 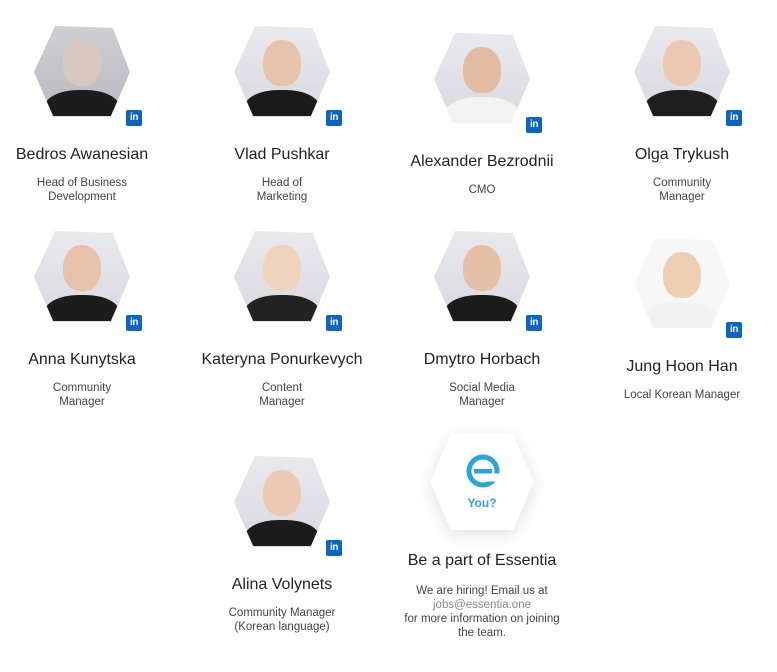 What do you see at coordinates (282, 154) in the screenshot?
I see `member-name: Vlad Pushkar` at bounding box center [282, 154].